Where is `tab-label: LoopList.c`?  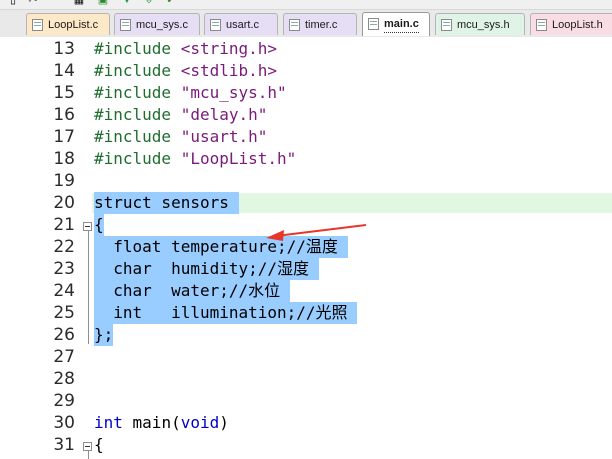
tab-label: LoopList.c is located at coordinates (73, 25).